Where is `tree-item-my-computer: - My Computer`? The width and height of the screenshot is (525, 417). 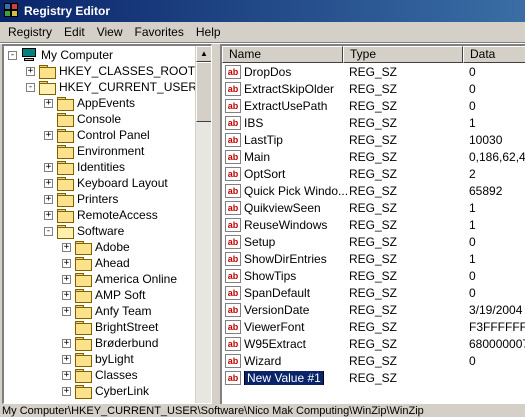 tree-item-my-computer: - My Computer is located at coordinates (60, 55).